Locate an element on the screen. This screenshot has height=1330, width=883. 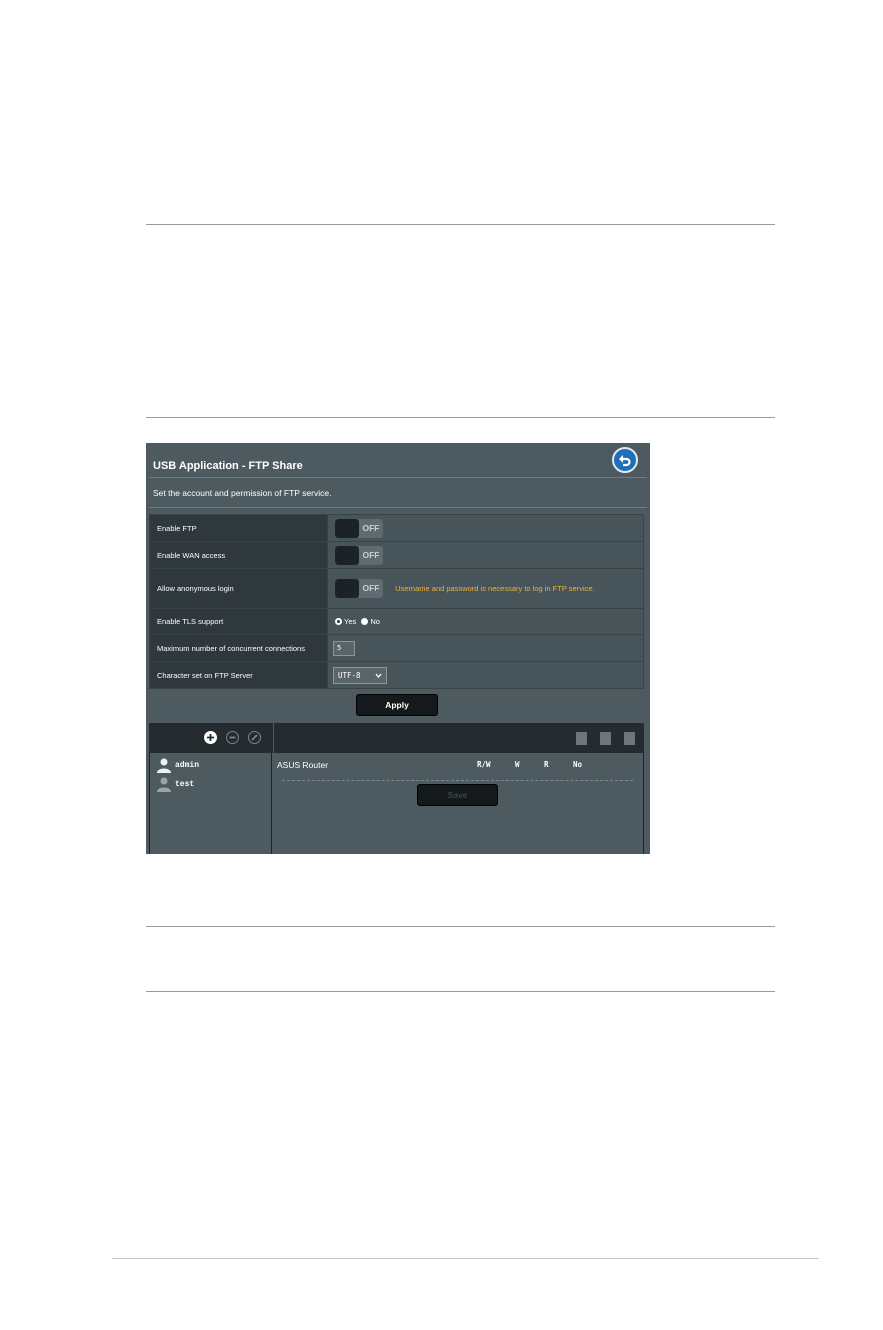
enable-ftp-toggle: OFF is located at coordinates (359, 528).